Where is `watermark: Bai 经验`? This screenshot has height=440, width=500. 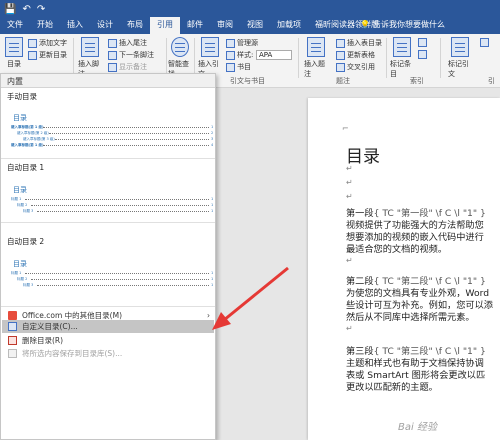 watermark: Bai 经验 is located at coordinates (417, 427).